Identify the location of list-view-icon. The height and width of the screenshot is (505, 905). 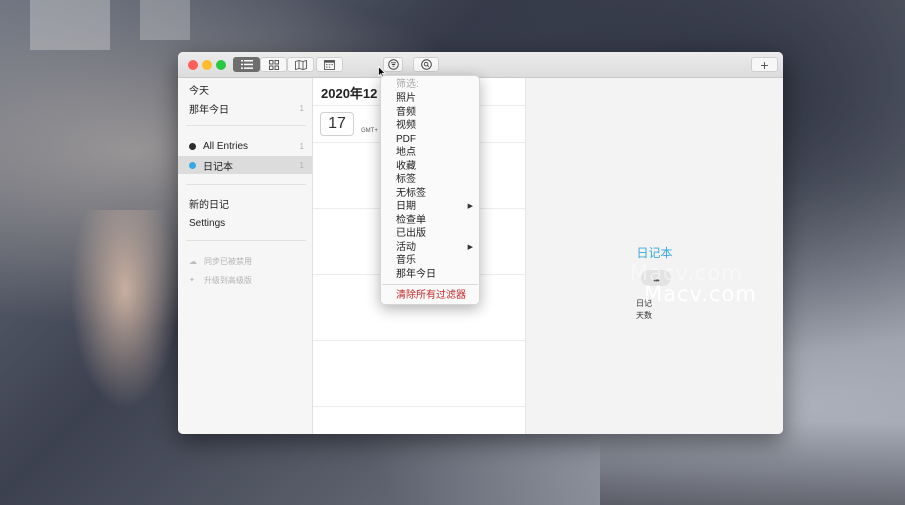
(246, 64).